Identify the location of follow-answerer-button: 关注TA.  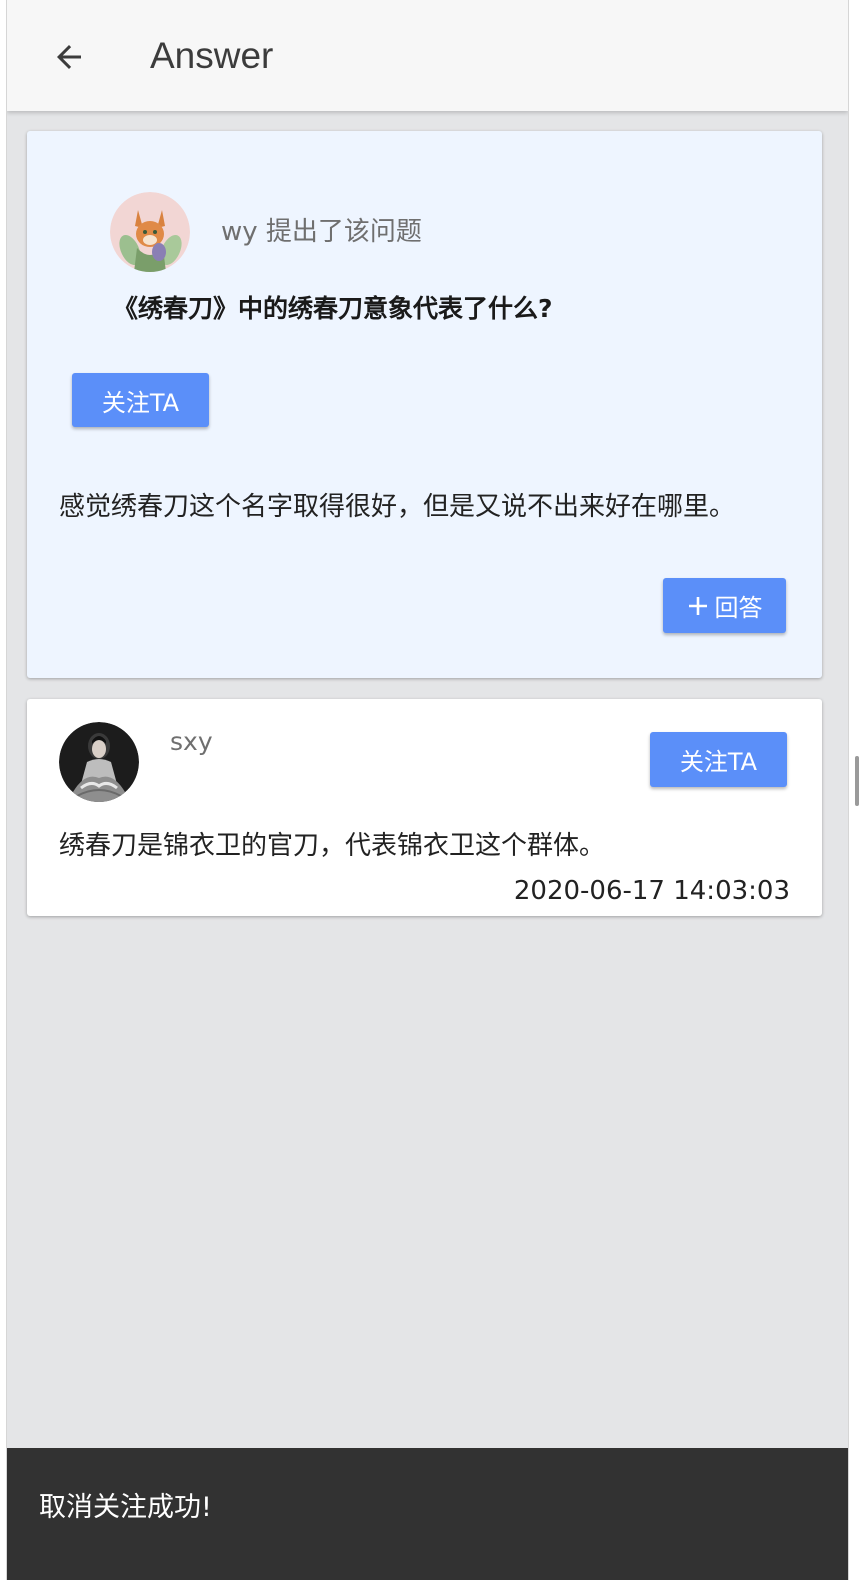
(718, 759).